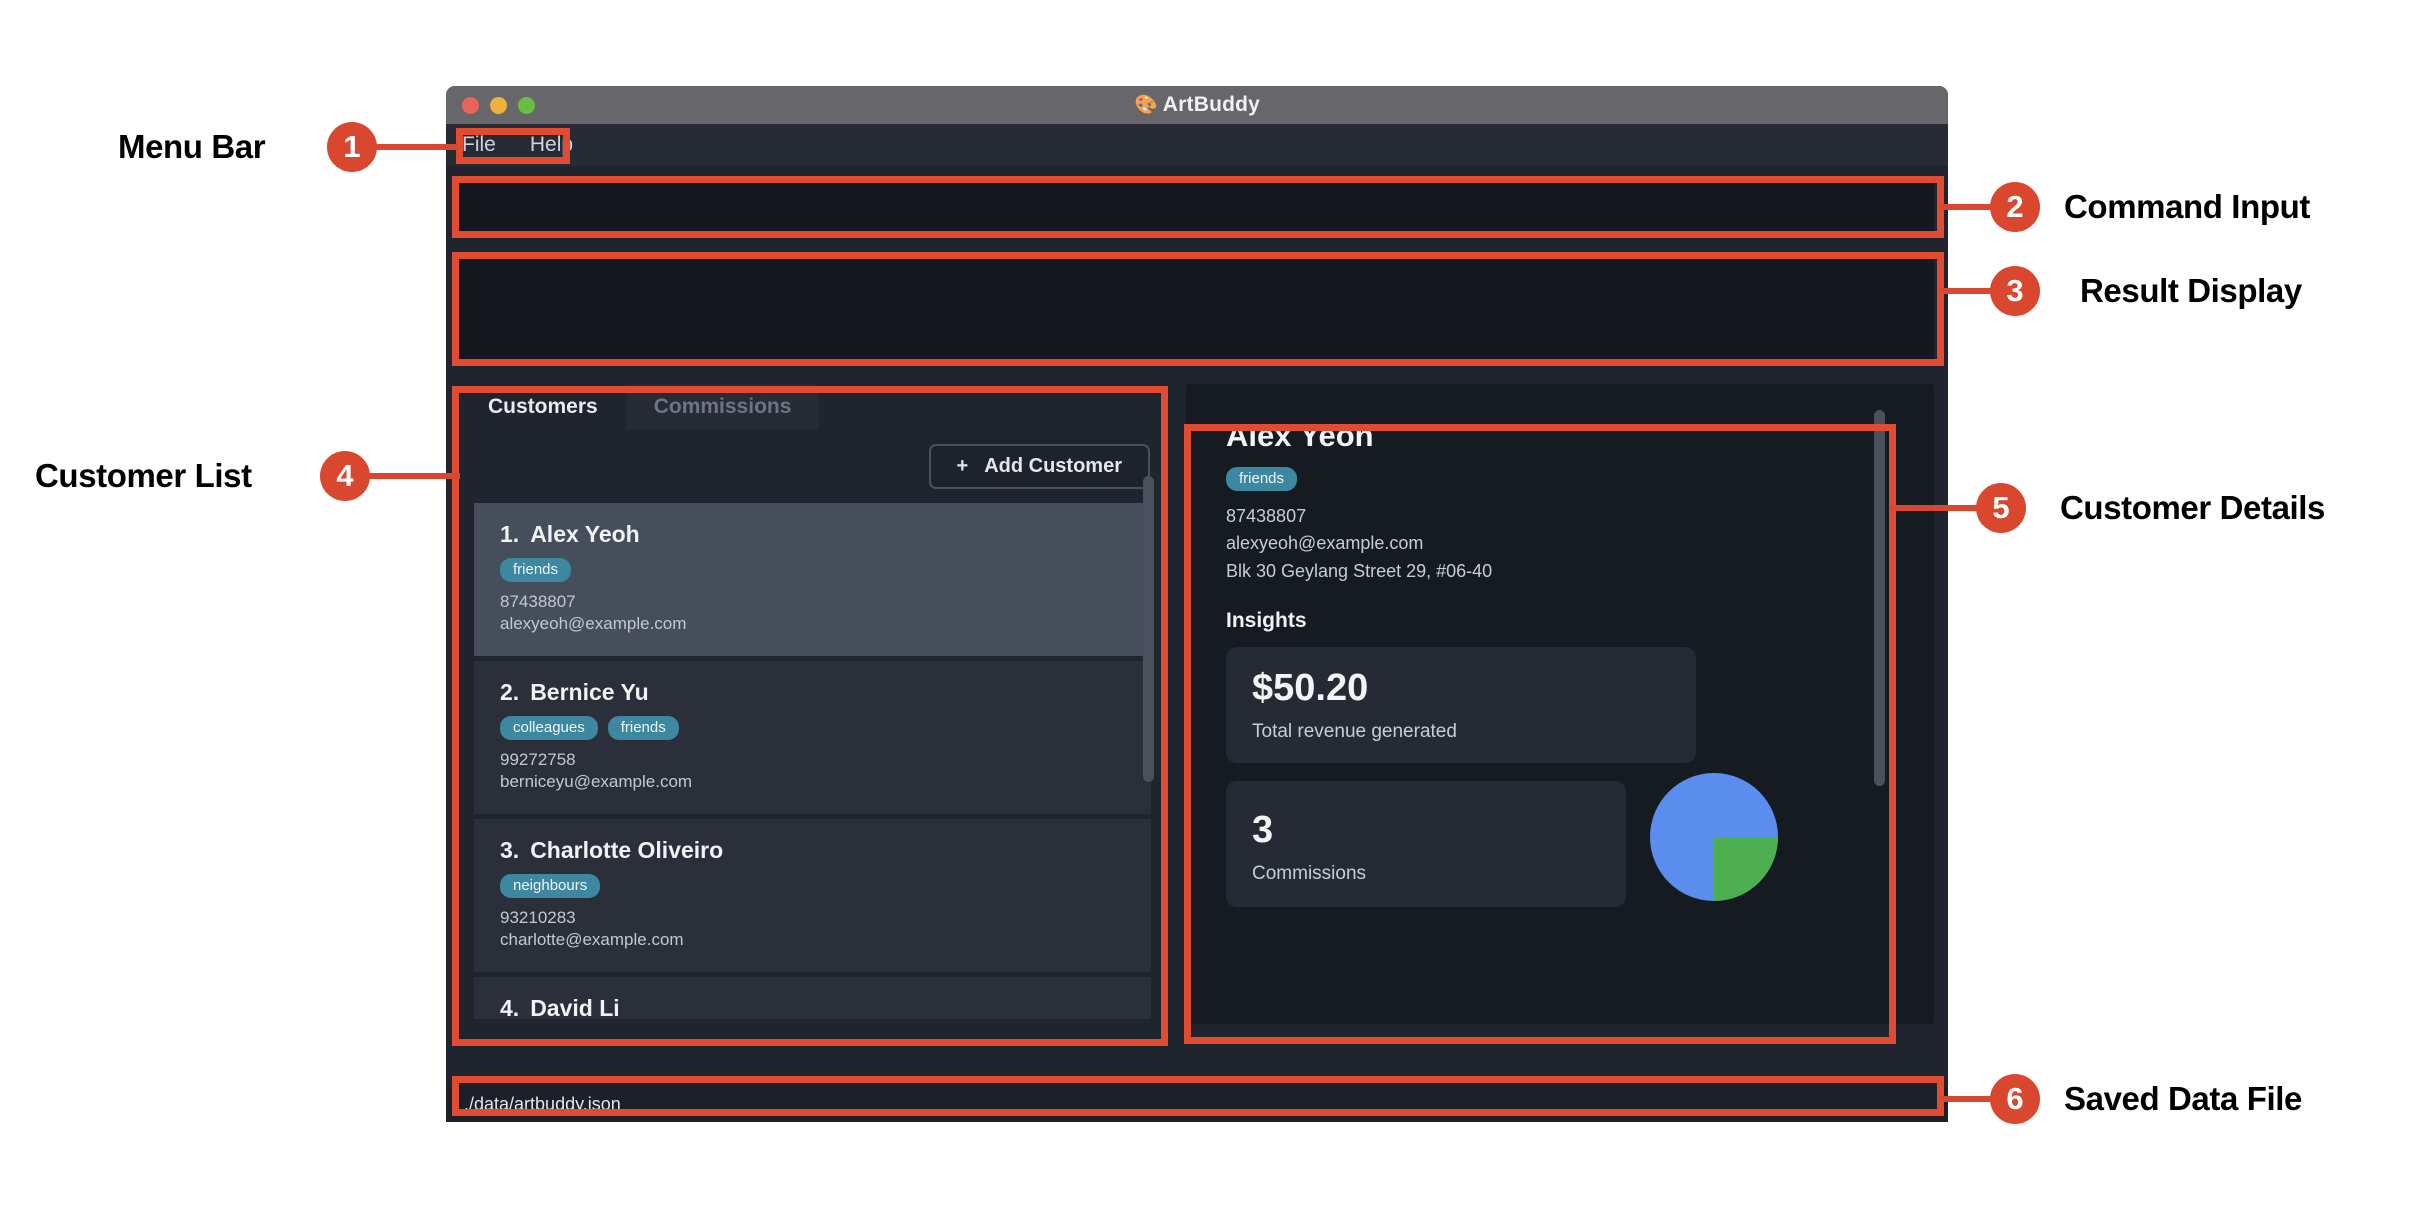 The width and height of the screenshot is (2426, 1208). Describe the element at coordinates (1266, 516) in the screenshot. I see `detail-phone: 87438807` at that location.